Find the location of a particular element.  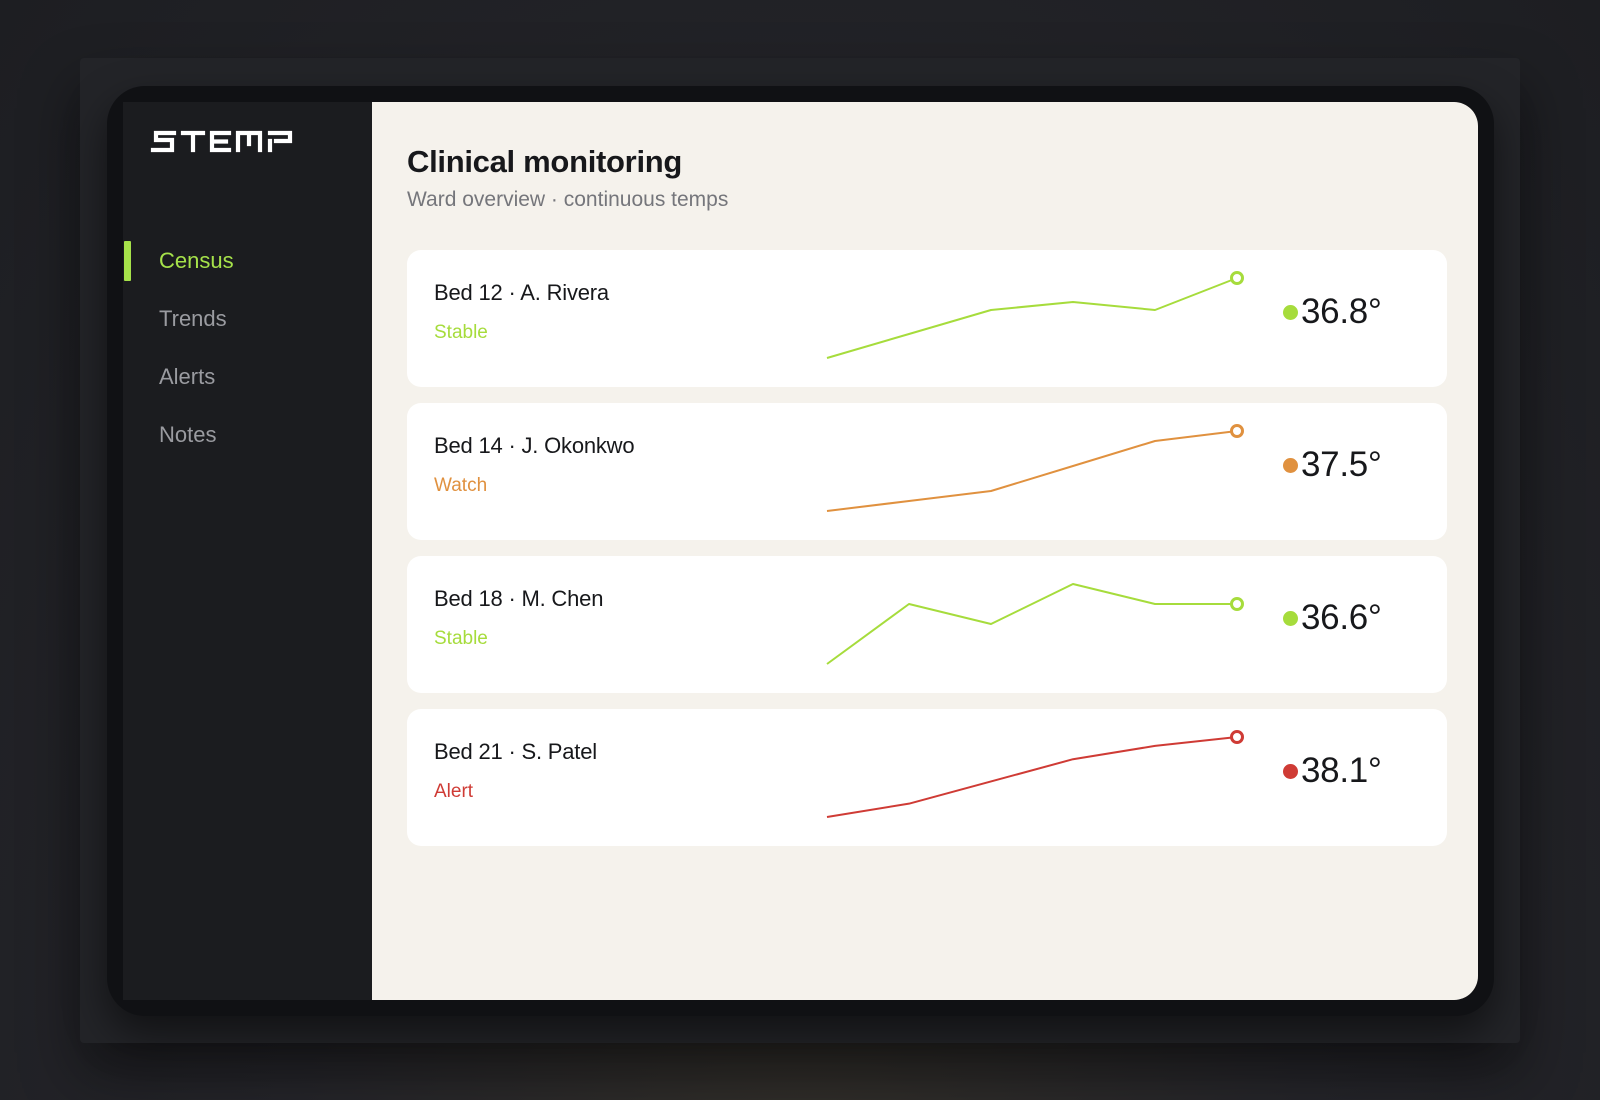

sidebar-item-label: Trends is located at coordinates (193, 318).